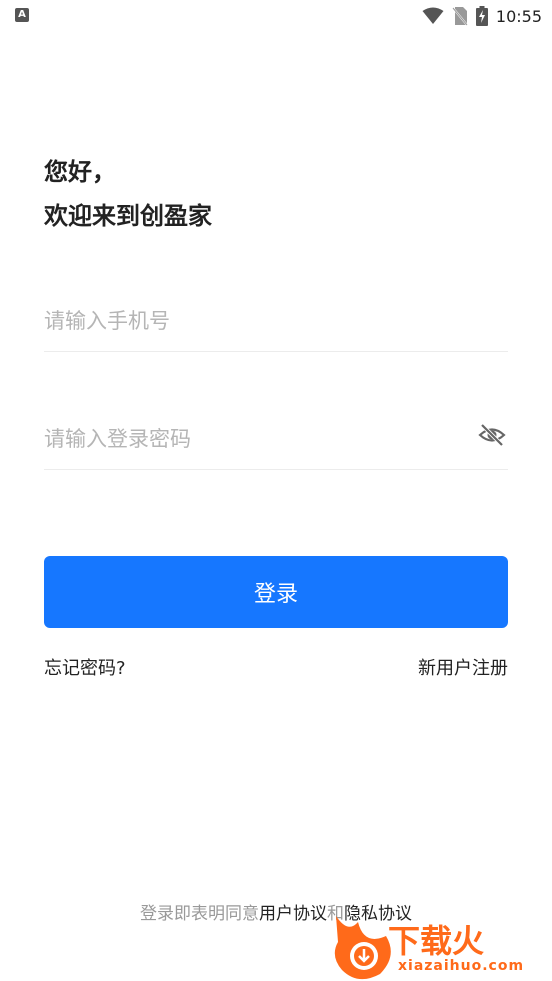 The width and height of the screenshot is (552, 981). Describe the element at coordinates (254, 439) in the screenshot. I see `password-input` at that location.